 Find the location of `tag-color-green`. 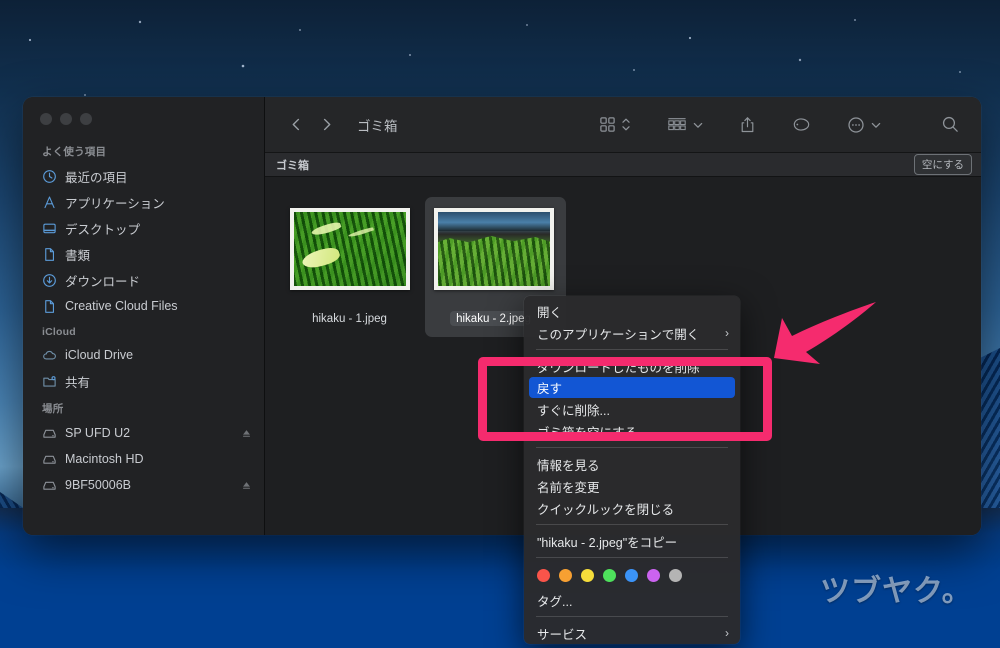

tag-color-green is located at coordinates (609, 575).